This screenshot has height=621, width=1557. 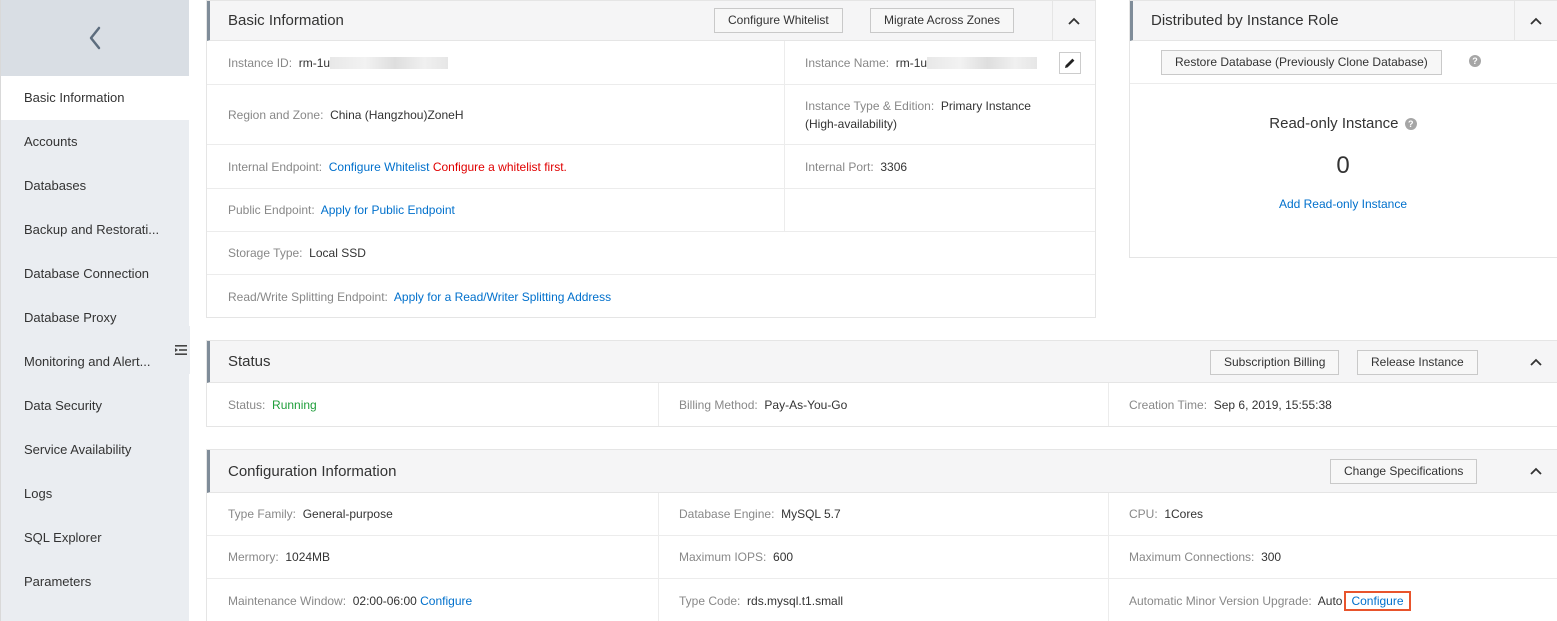 I want to click on sidebar-item-parameters: Parameters, so click(x=95, y=582).